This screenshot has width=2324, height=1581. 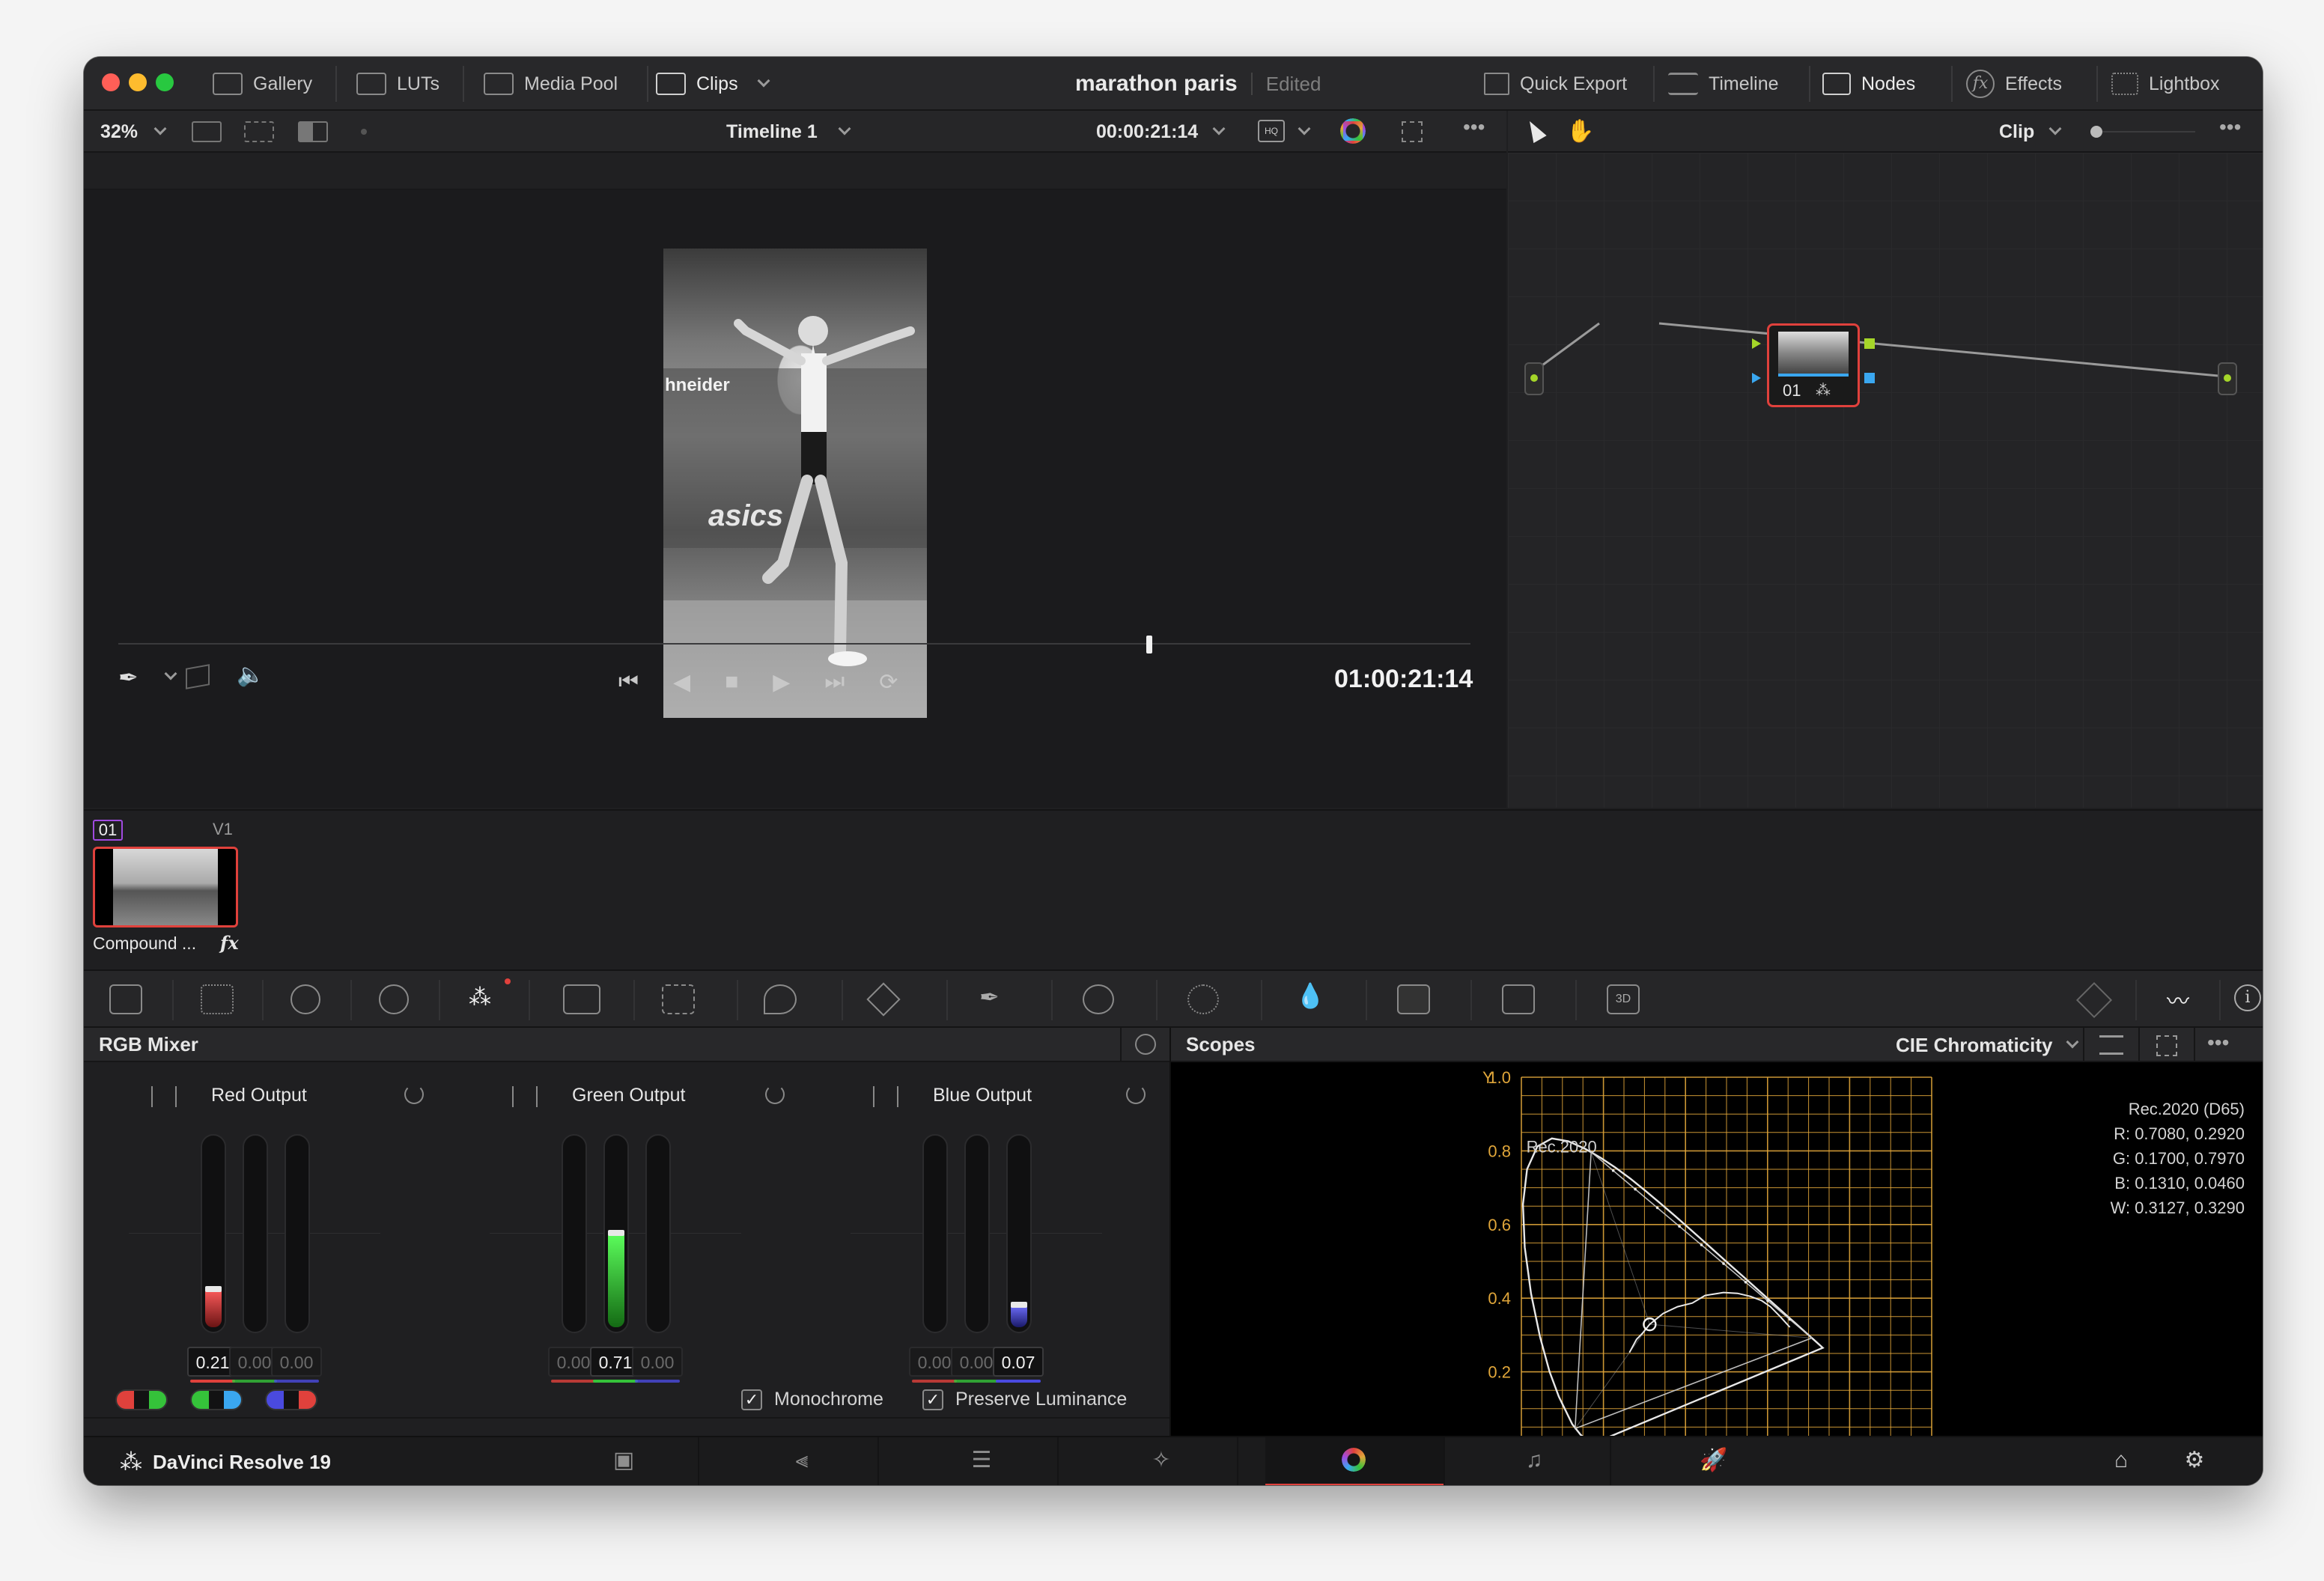 What do you see at coordinates (165, 887) in the screenshot?
I see `clip-thumbnail` at bounding box center [165, 887].